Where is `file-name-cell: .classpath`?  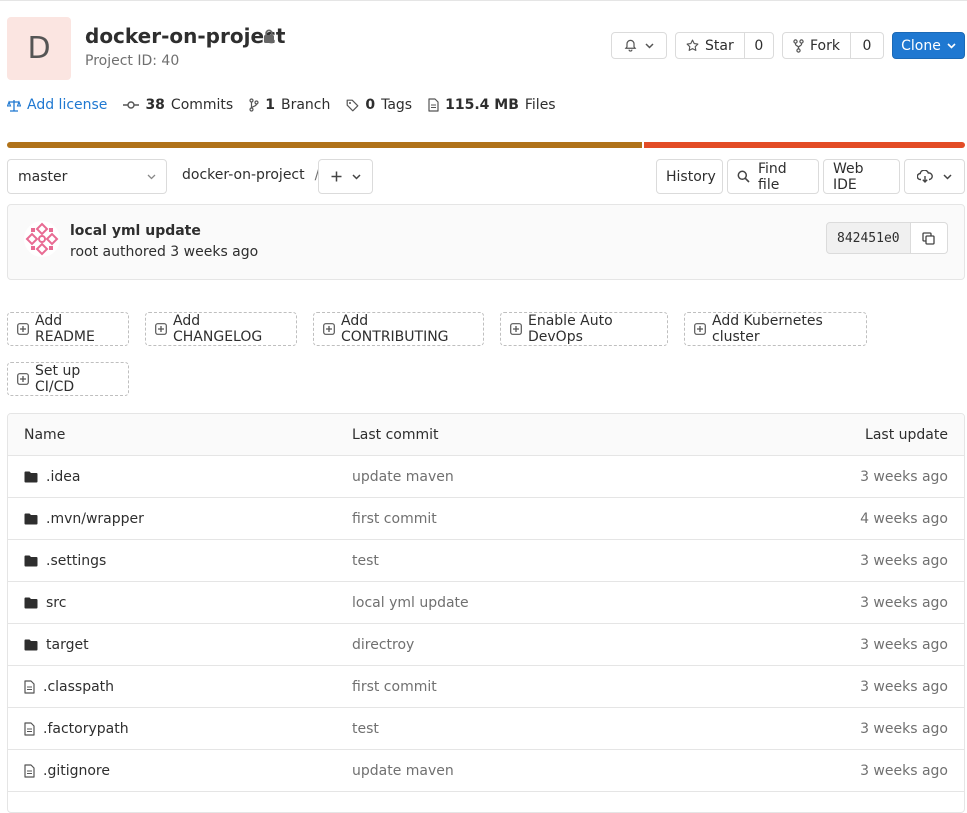
file-name-cell: .classpath is located at coordinates (69, 687).